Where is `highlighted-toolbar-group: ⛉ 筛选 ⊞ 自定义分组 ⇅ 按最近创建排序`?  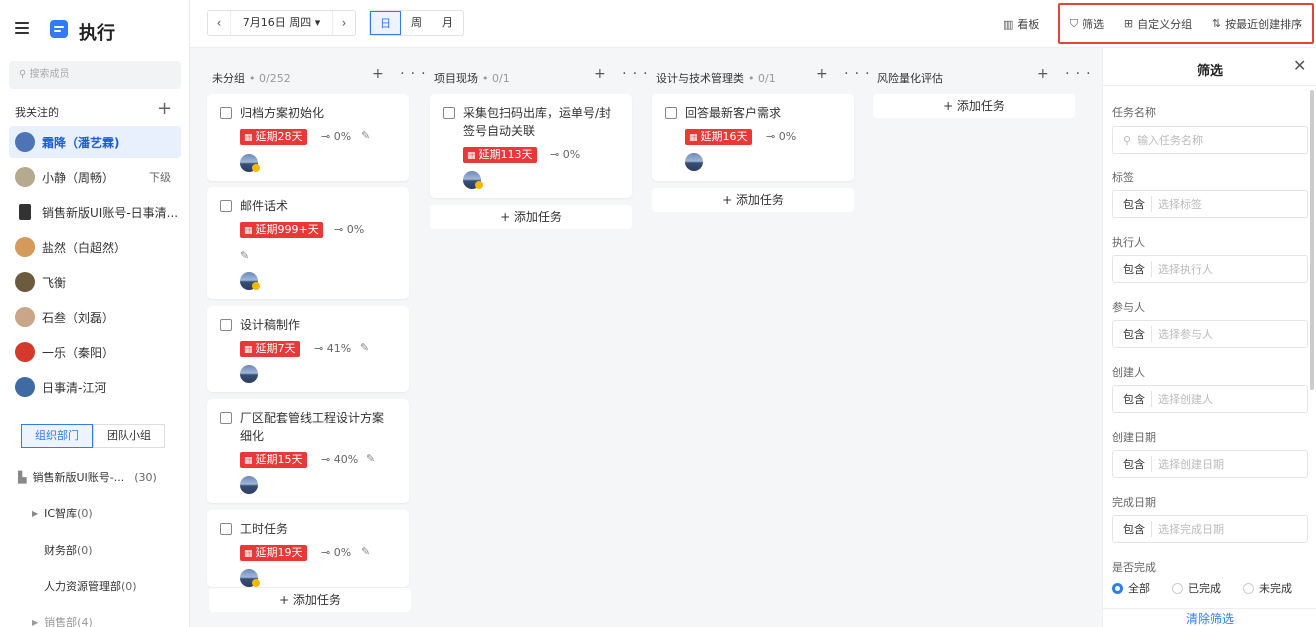
highlighted-toolbar-group: ⛉ 筛选 ⊞ 自定义分组 ⇅ 按最近创建排序 is located at coordinates (1186, 23).